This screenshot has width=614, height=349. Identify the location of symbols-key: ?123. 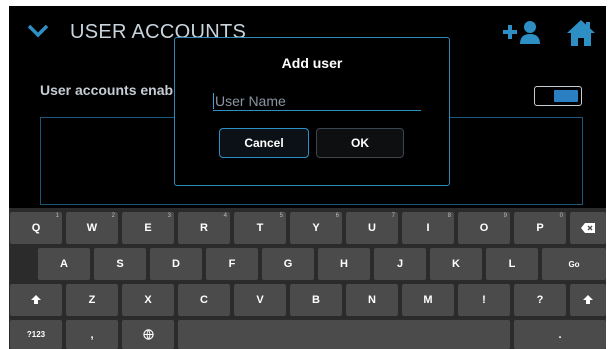
(36, 334).